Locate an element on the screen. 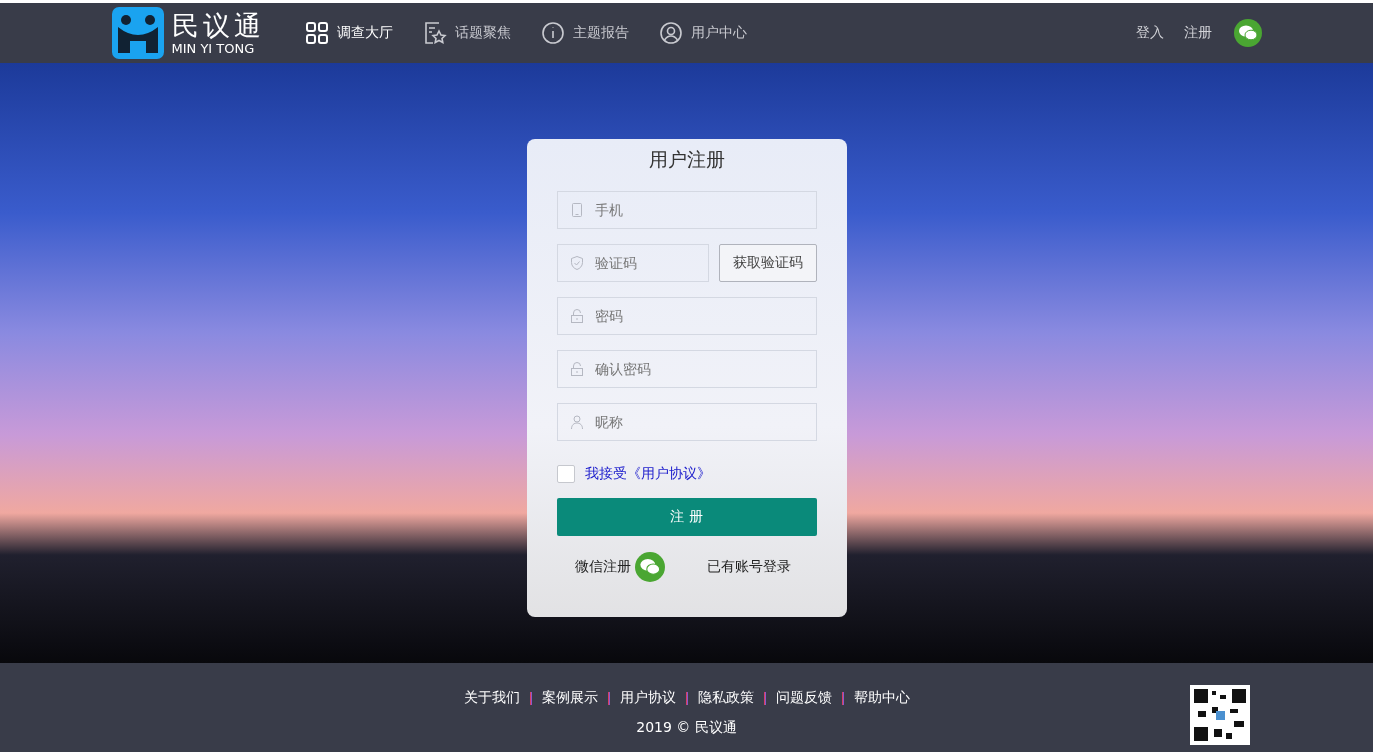  nav-link: 话题聚焦 is located at coordinates (466, 33).